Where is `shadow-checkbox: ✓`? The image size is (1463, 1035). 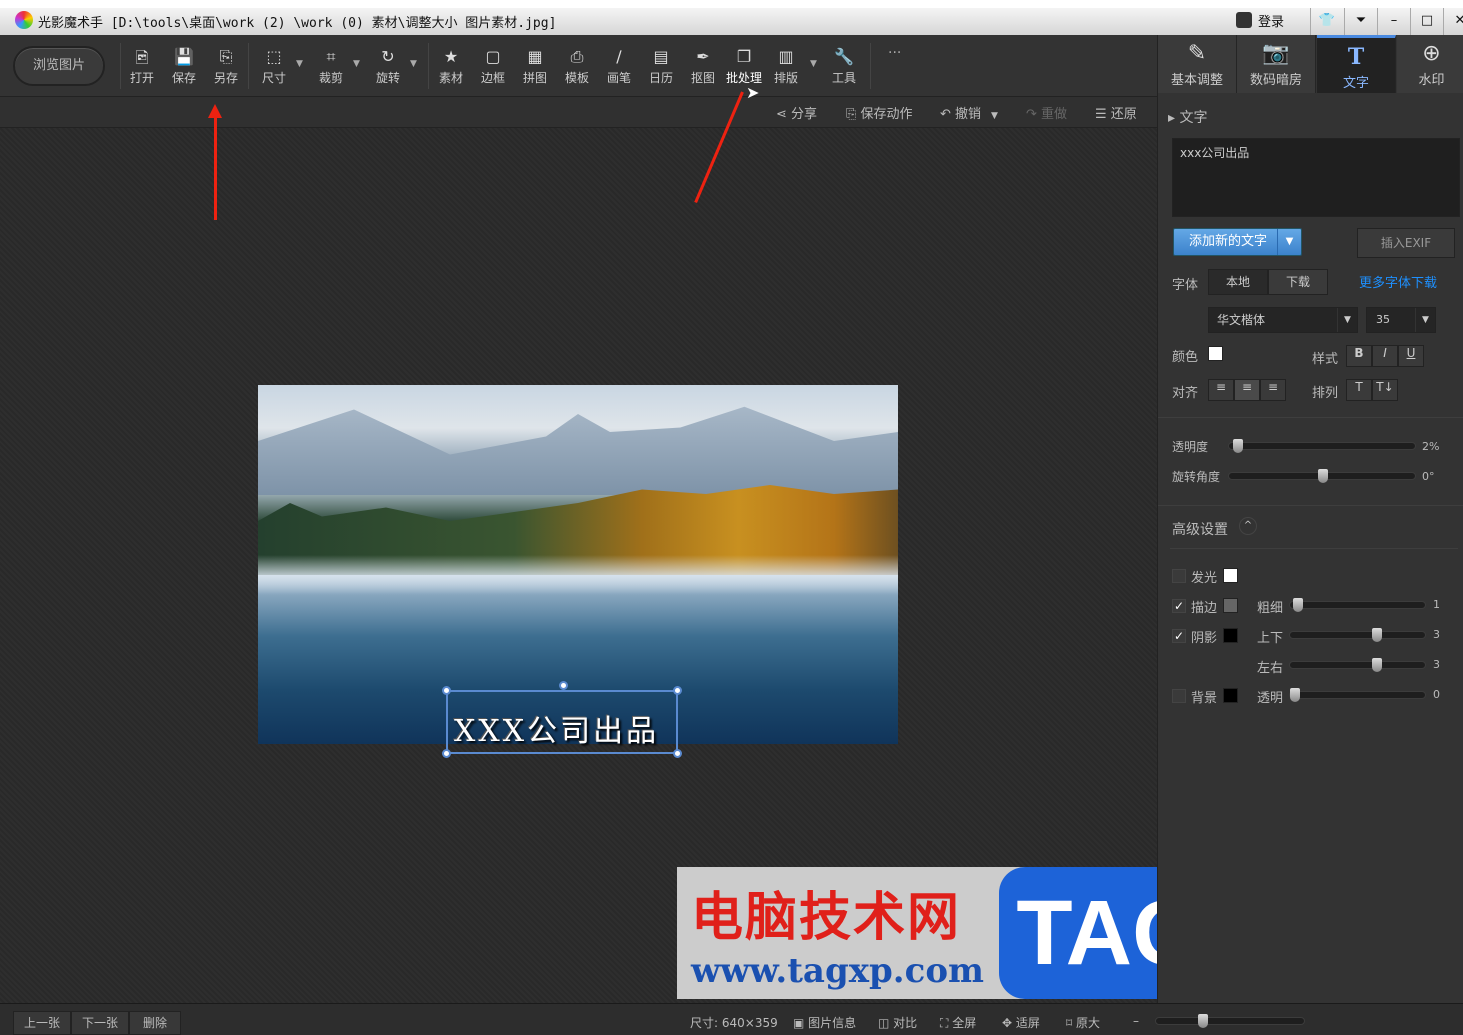 shadow-checkbox: ✓ is located at coordinates (1179, 636).